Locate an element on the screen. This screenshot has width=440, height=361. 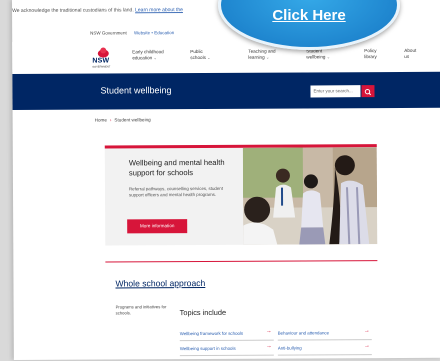
search-icon is located at coordinates (368, 92).